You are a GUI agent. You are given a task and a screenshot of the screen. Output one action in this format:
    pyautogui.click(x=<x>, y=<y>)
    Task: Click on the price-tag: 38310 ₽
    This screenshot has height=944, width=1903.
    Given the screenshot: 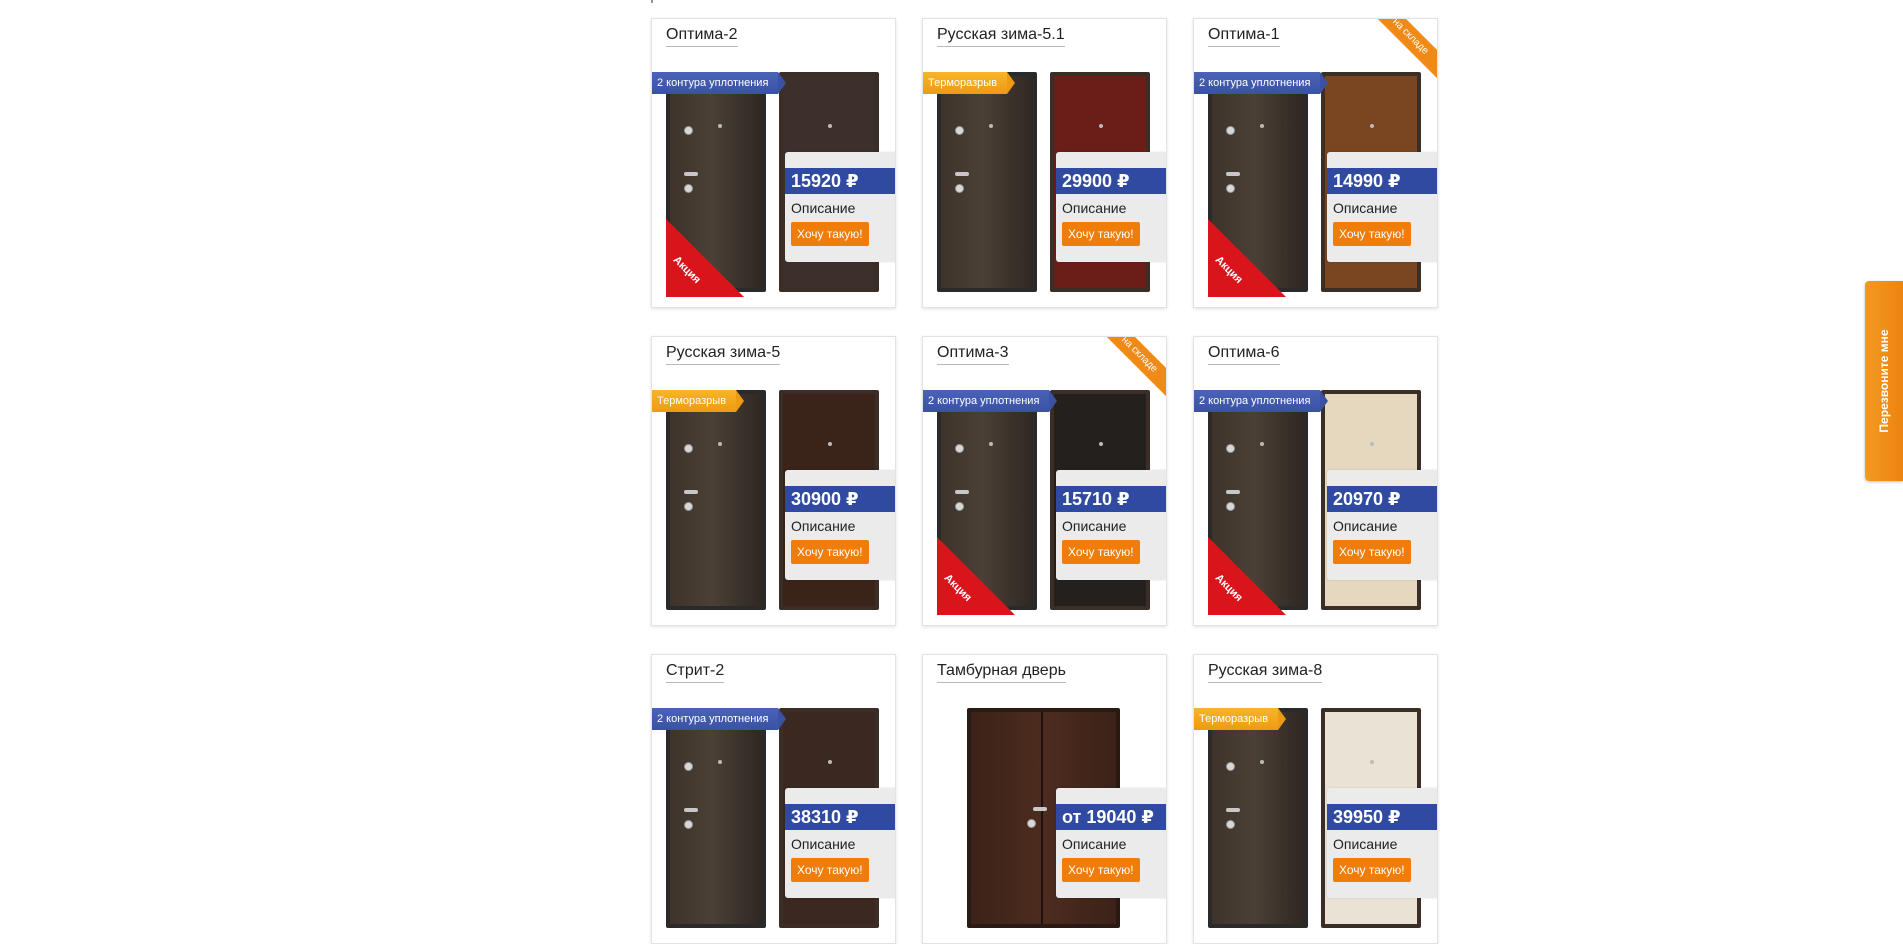 What is the action you would take?
    pyautogui.click(x=840, y=817)
    